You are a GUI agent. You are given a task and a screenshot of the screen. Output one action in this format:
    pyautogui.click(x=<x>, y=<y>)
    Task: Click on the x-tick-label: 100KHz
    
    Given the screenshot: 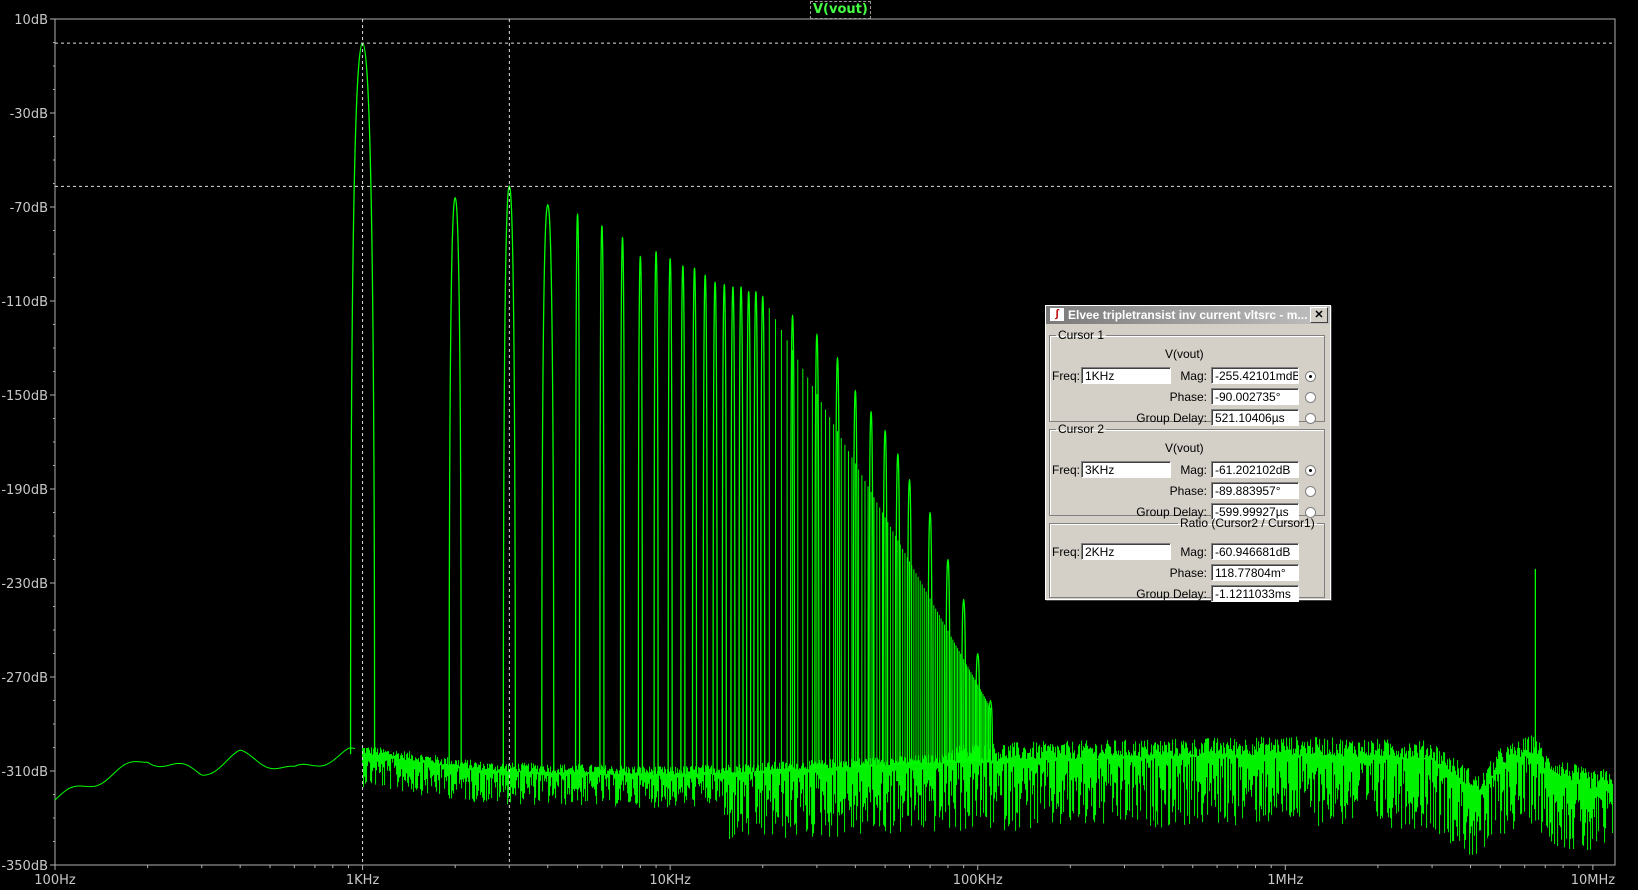 What is the action you would take?
    pyautogui.click(x=978, y=880)
    